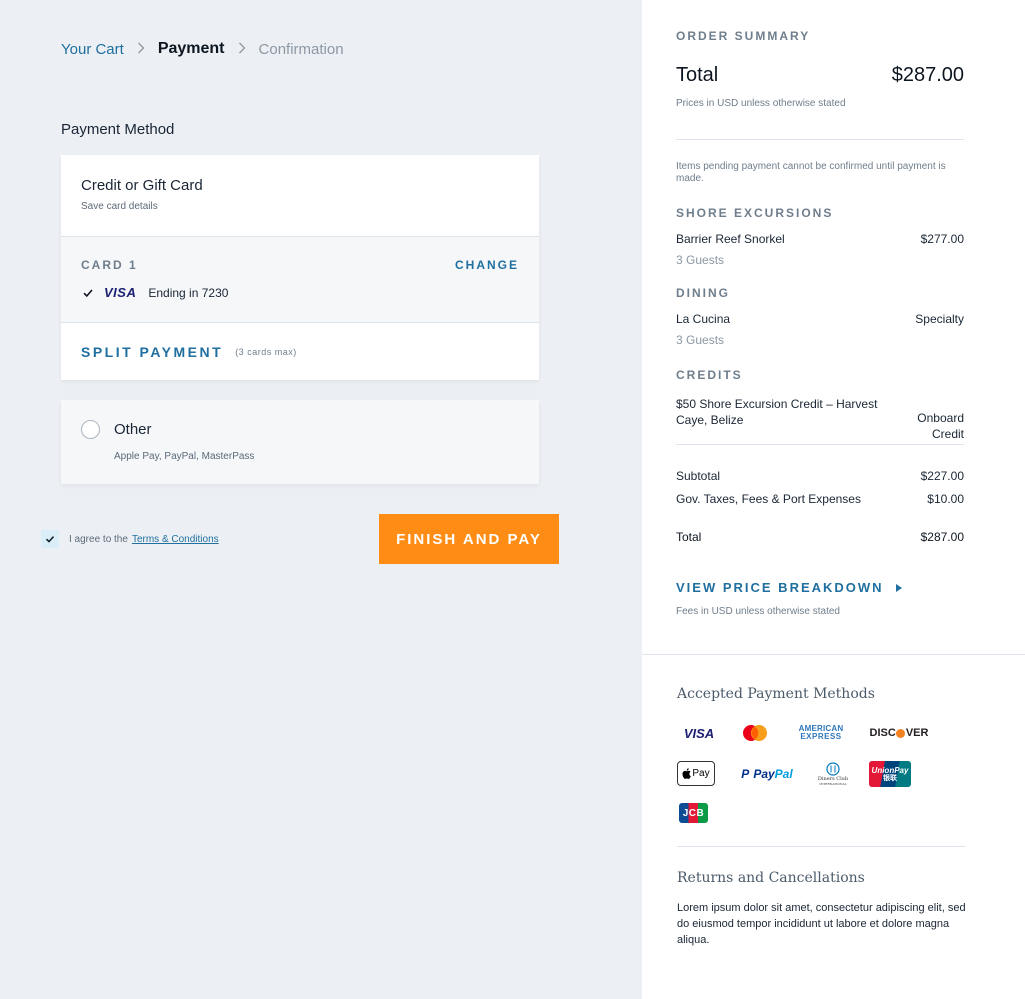  Describe the element at coordinates (927, 75) in the screenshot. I see `total-value: $287.00` at that location.